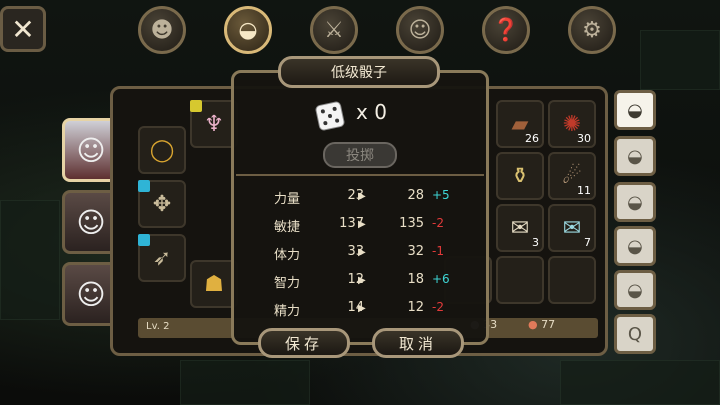 This screenshot has height=405, width=720. Describe the element at coordinates (548, 324) in the screenshot. I see `currency-b-value: 77` at that location.